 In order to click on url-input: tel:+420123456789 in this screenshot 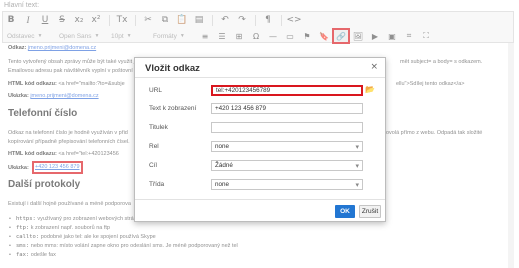, I will do `click(287, 90)`.